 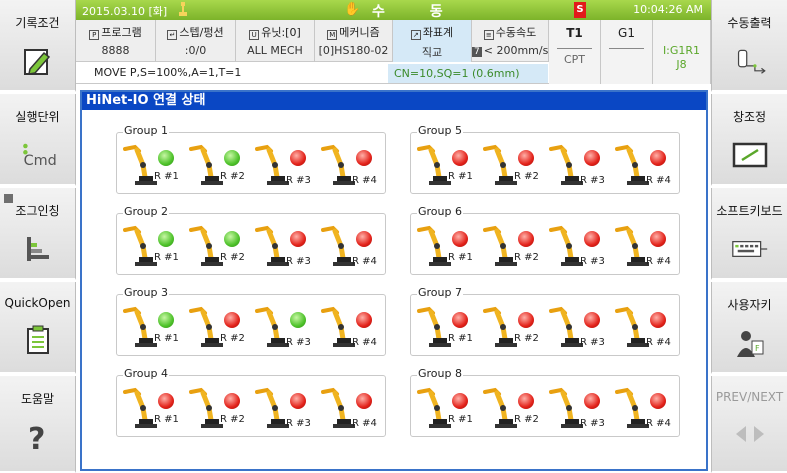 What do you see at coordinates (749, 397) in the screenshot?
I see `menu-label: PREV/NEXT` at bounding box center [749, 397].